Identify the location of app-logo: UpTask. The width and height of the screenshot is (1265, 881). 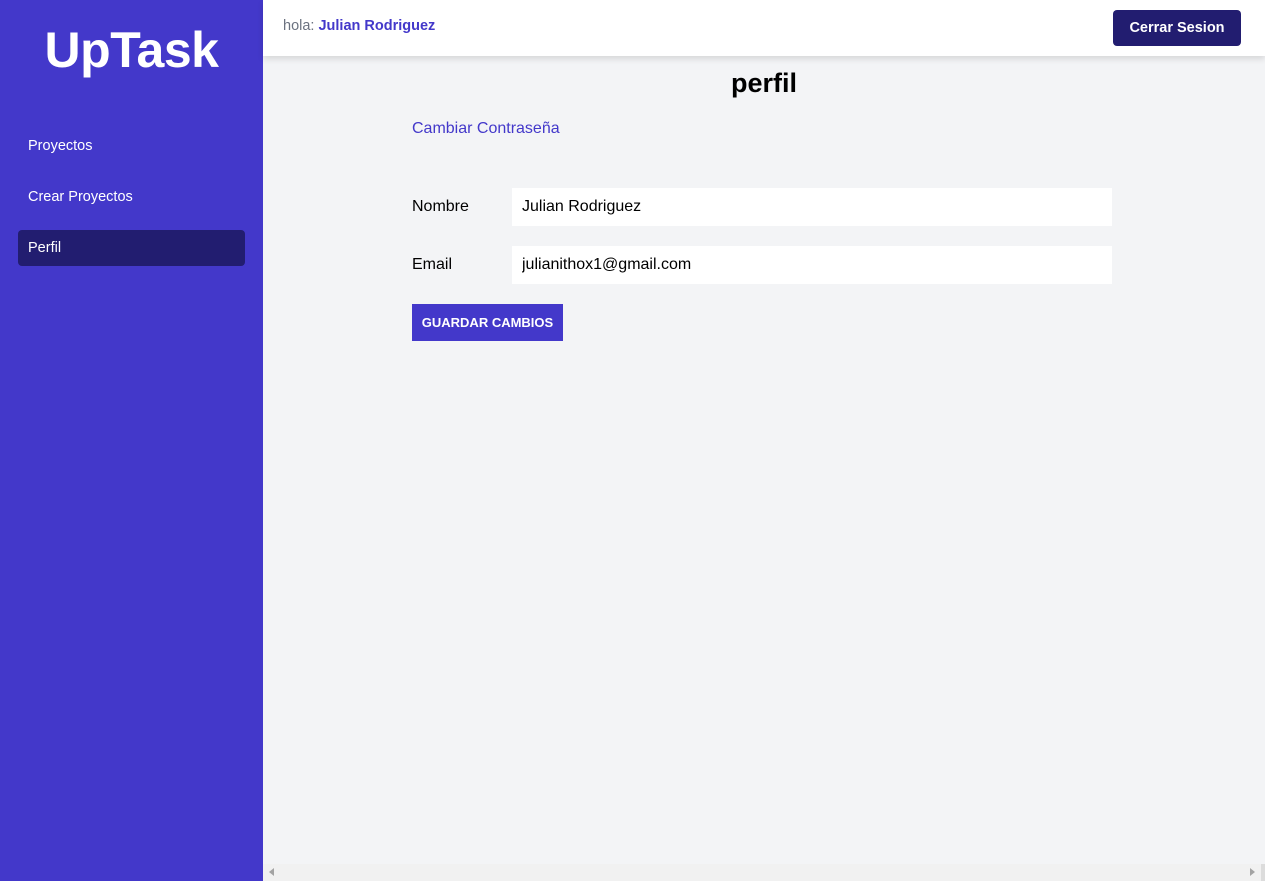
(131, 50).